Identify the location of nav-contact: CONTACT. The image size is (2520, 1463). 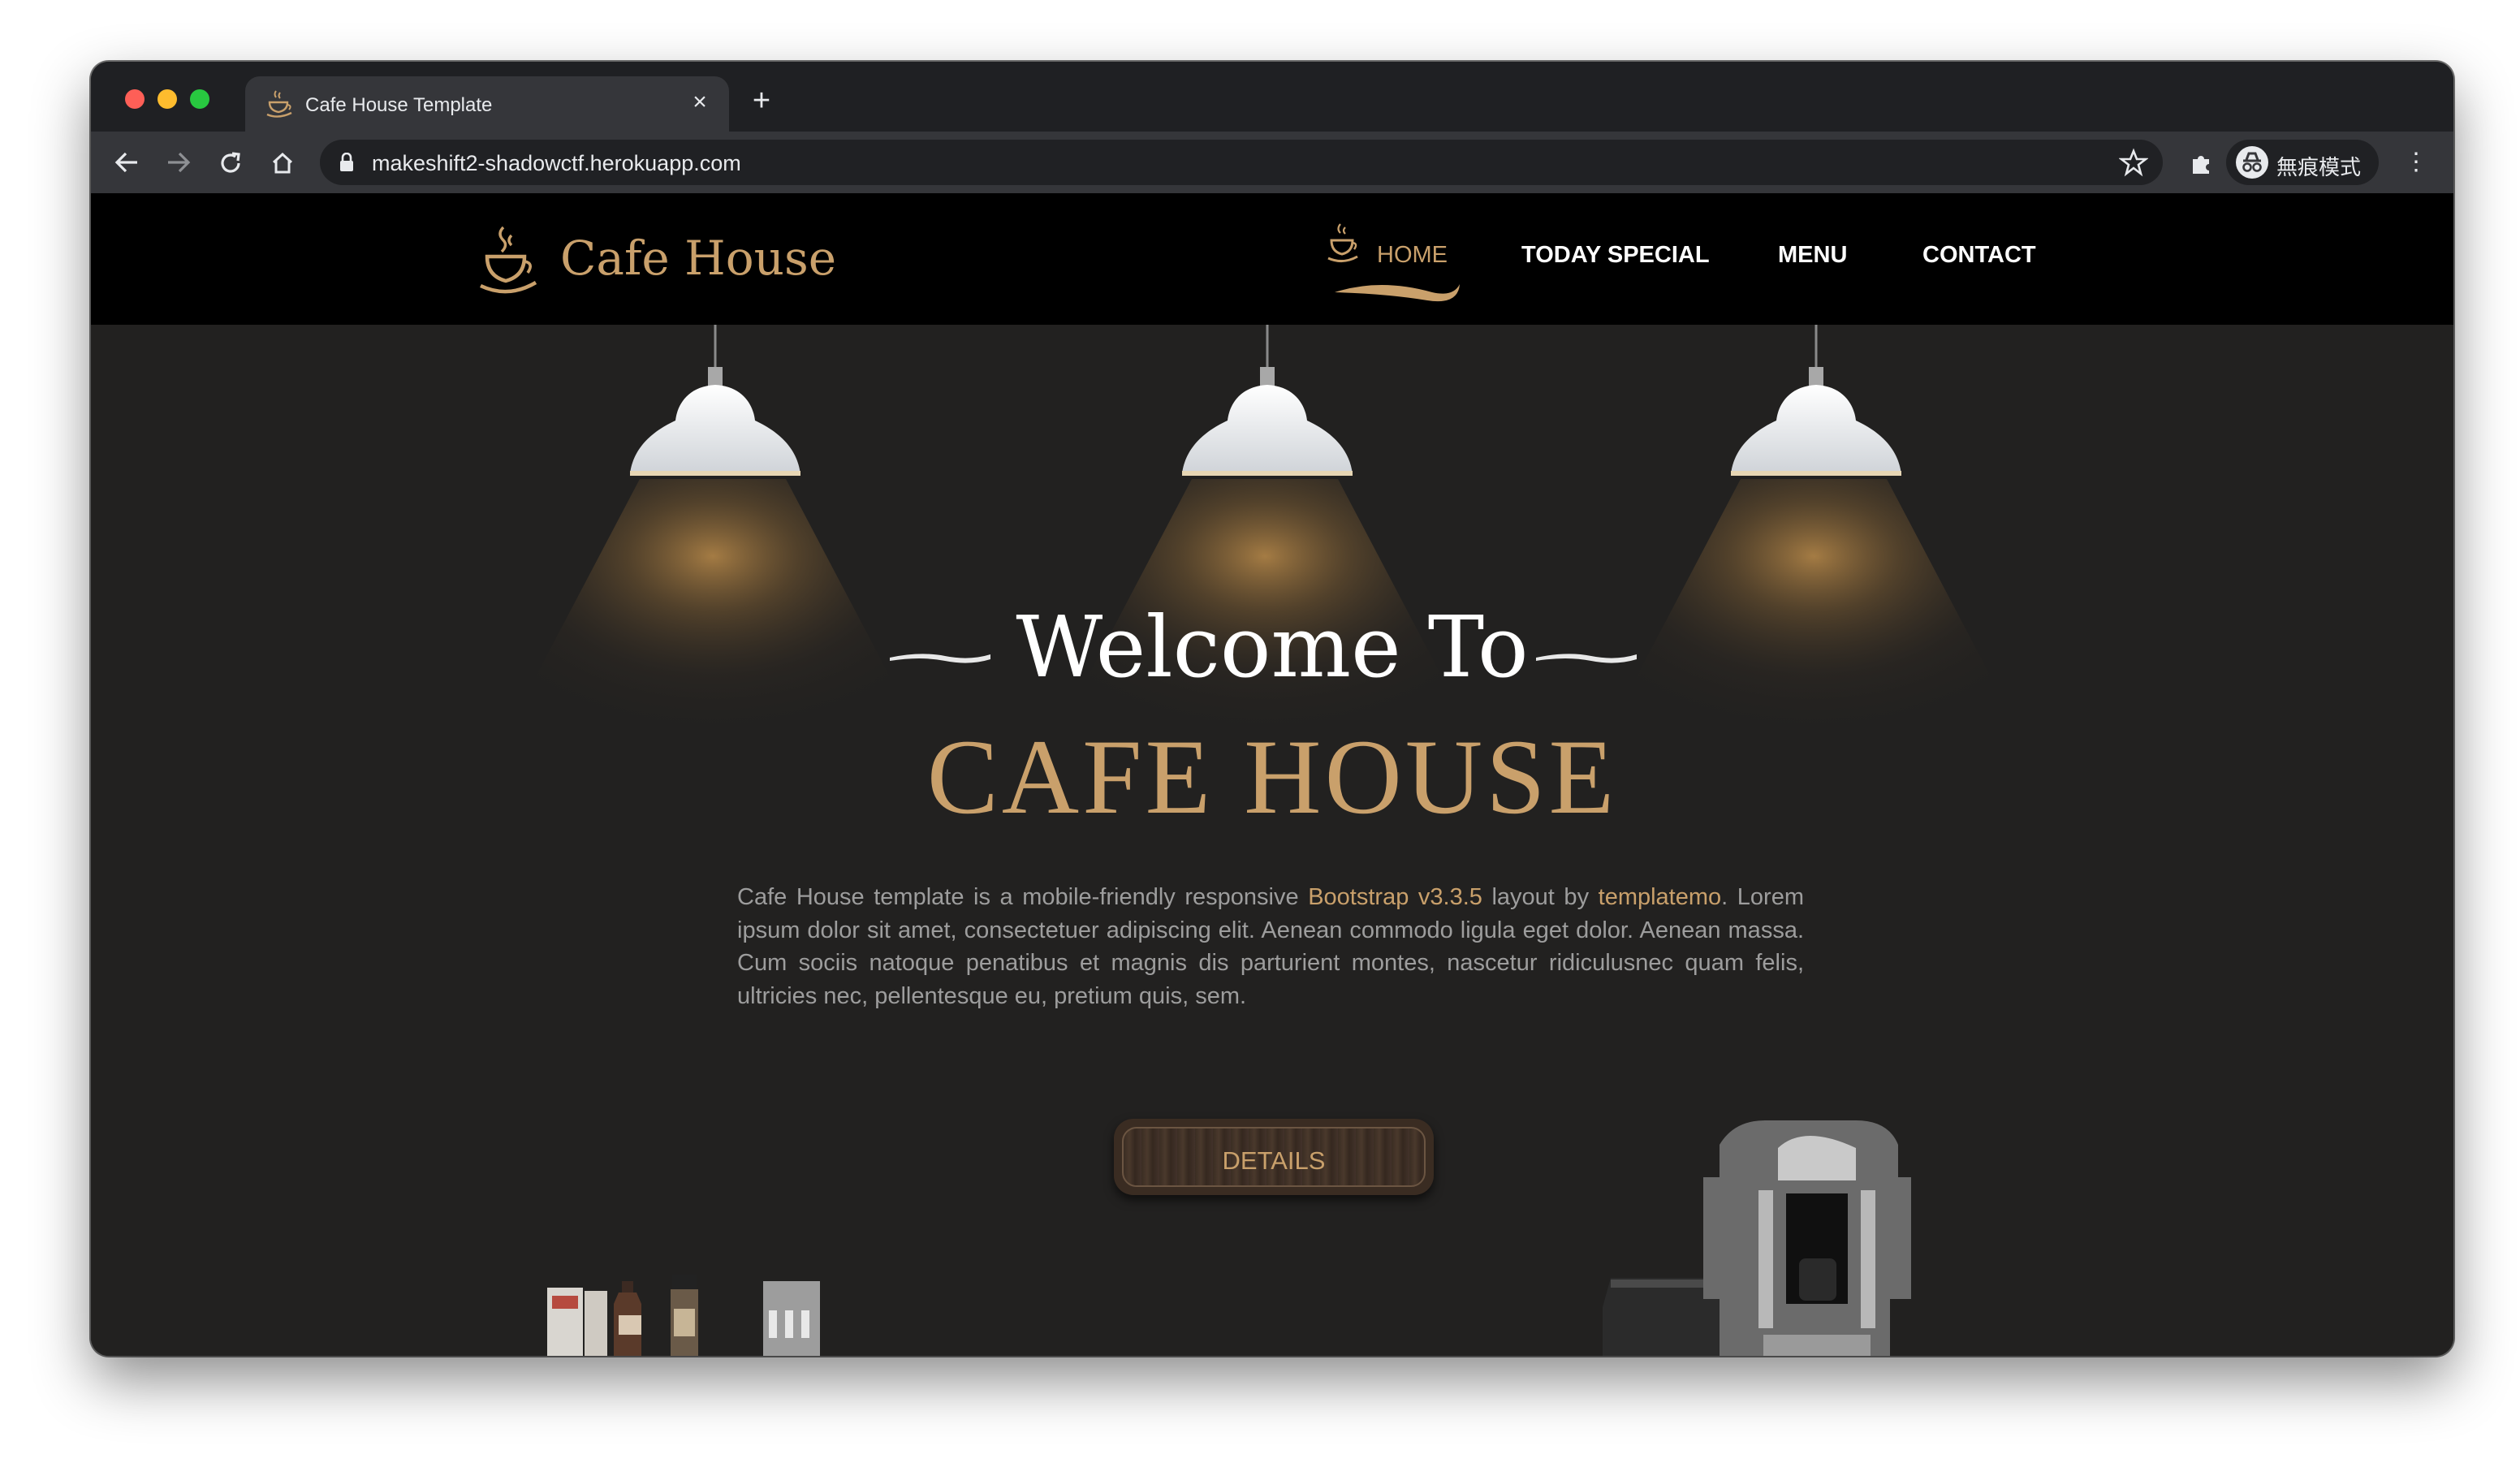
(1979, 256).